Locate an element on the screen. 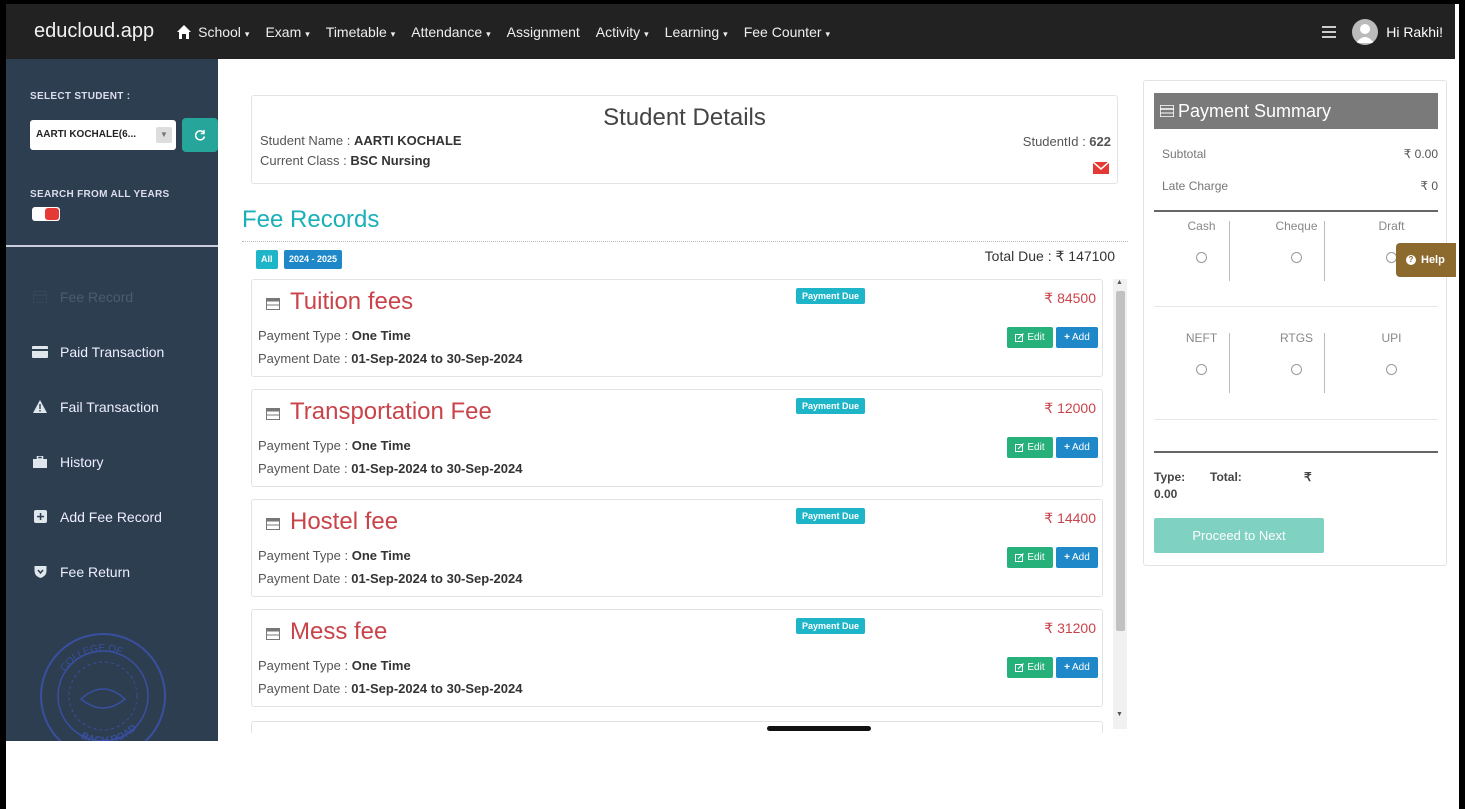 The height and width of the screenshot is (809, 1465). help-label: Help is located at coordinates (1433, 260).